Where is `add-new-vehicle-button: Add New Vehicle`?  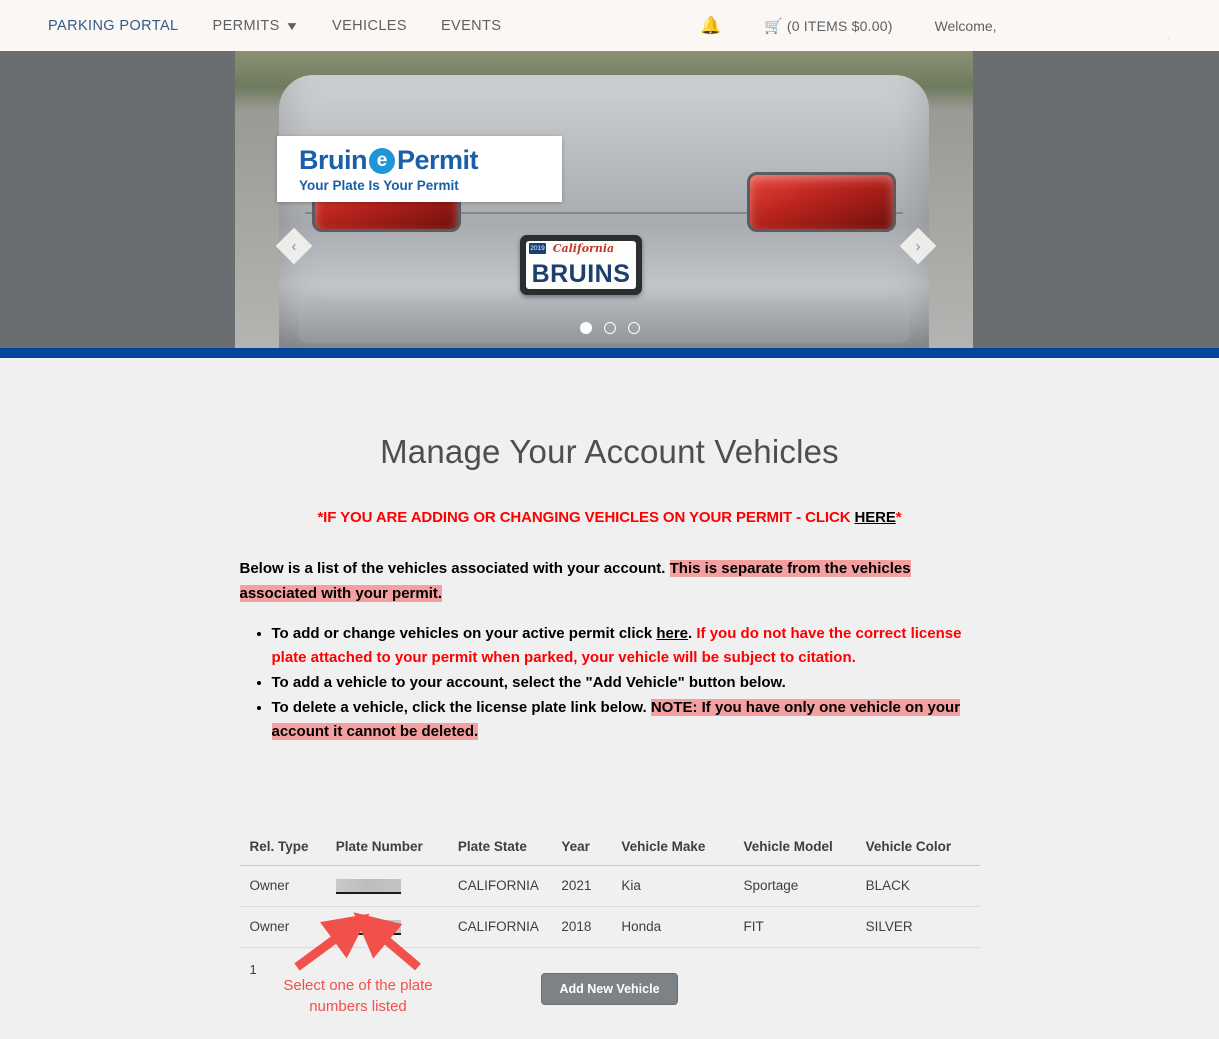
add-new-vehicle-button: Add New Vehicle is located at coordinates (609, 989).